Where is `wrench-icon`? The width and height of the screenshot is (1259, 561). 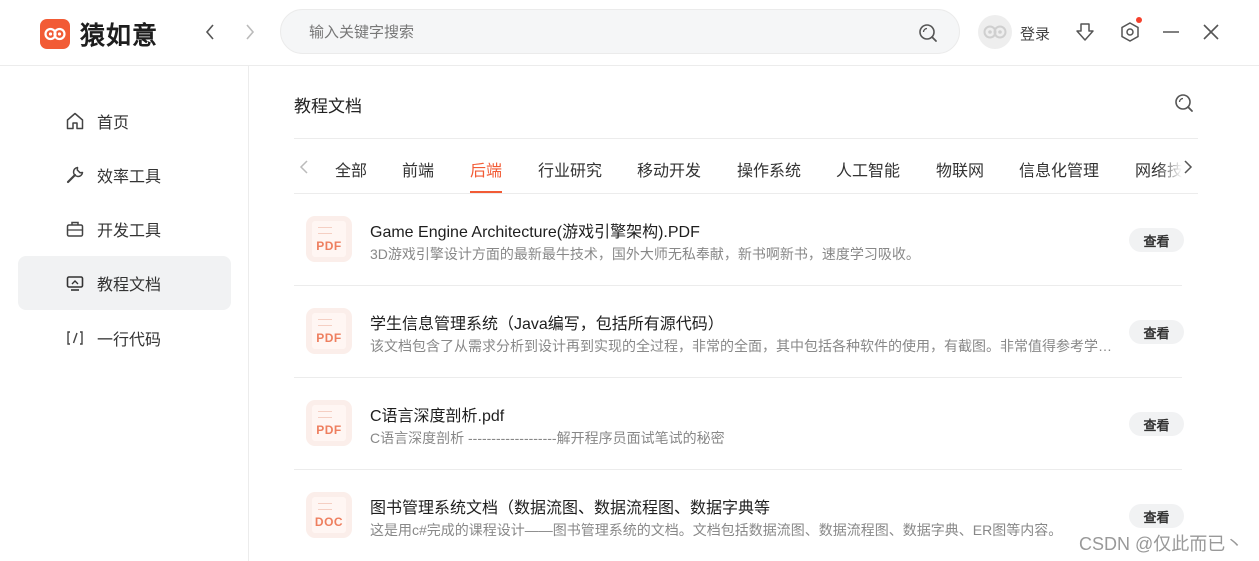
wrench-icon is located at coordinates (75, 175).